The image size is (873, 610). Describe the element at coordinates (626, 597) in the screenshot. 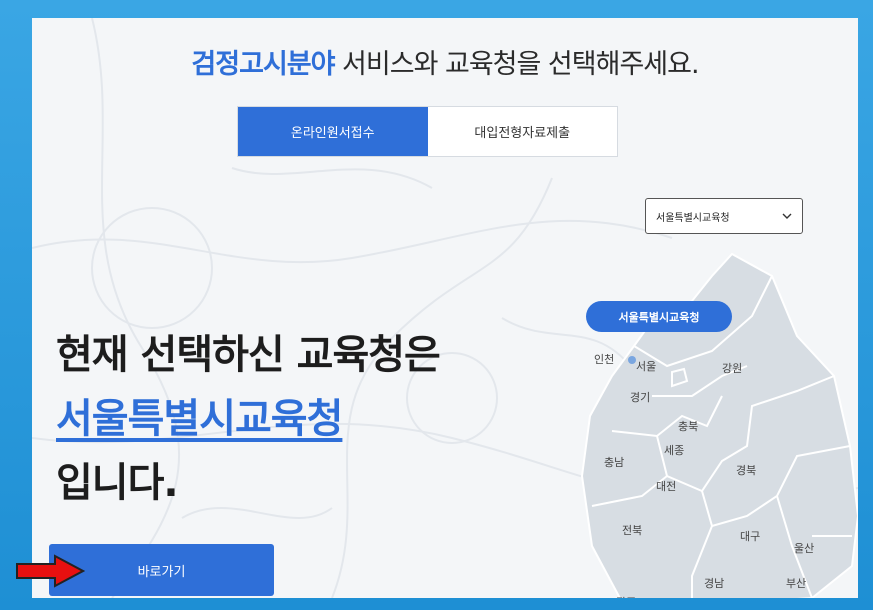

I see `map-label-gwangju: 광주` at that location.